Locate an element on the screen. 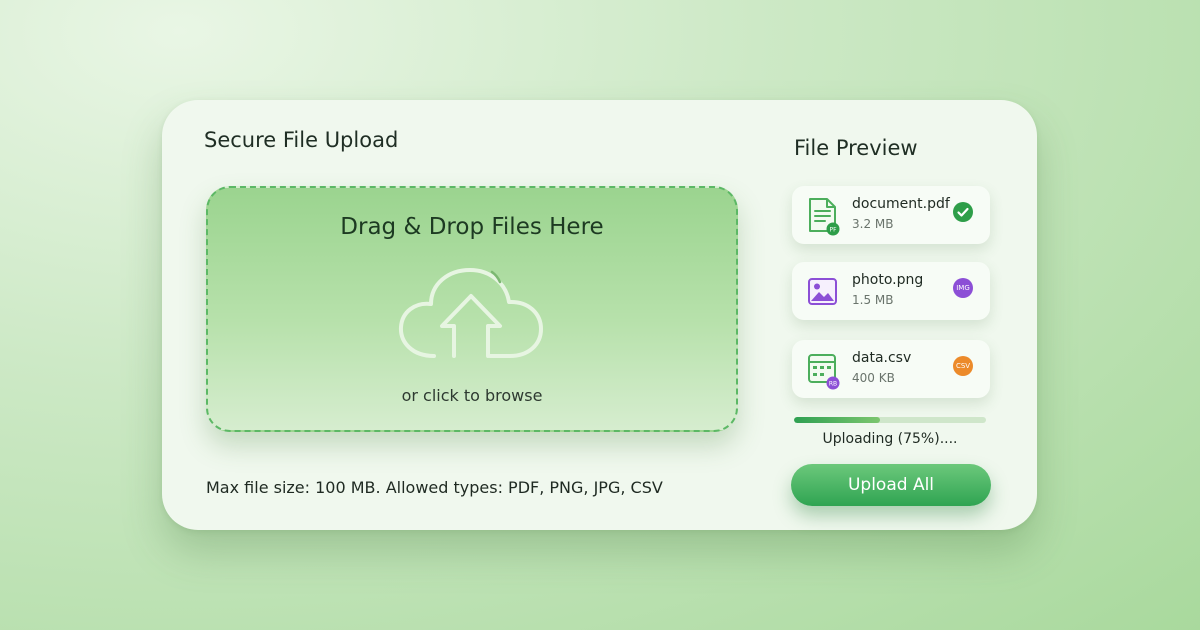 The height and width of the screenshot is (630, 1200). spreadsheet-icon-tag: RB is located at coordinates (833, 384).